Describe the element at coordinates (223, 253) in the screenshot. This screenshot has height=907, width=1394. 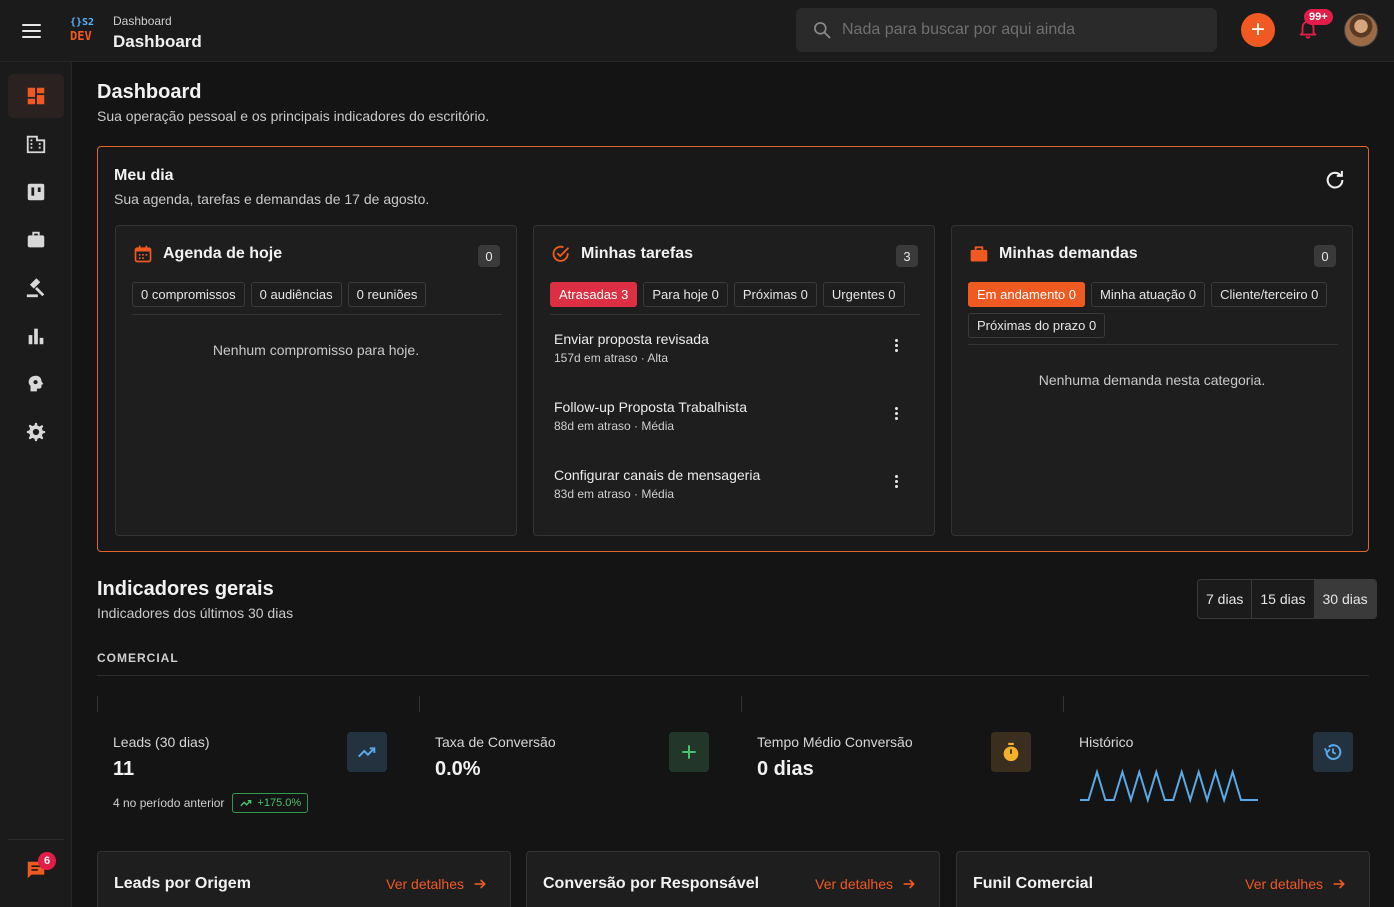
I see `agenda-title: Agenda de hoje` at that location.